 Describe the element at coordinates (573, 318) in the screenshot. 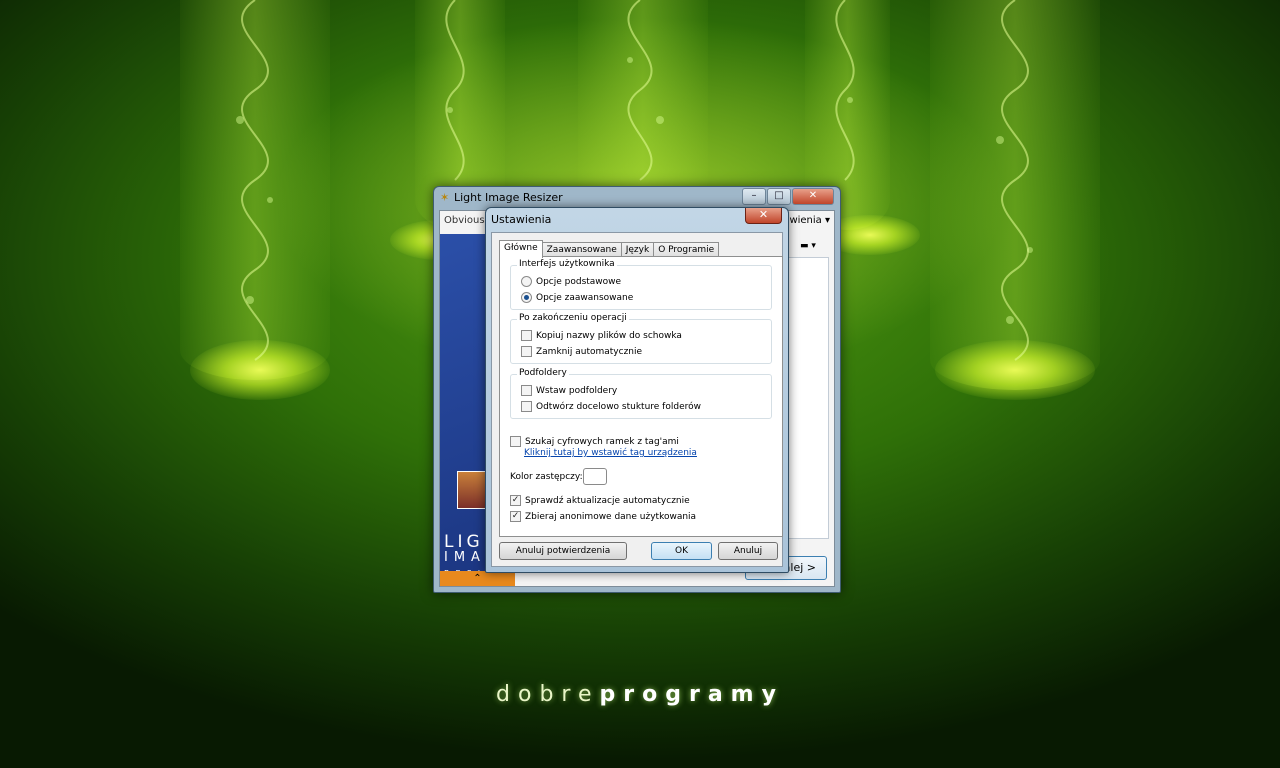

I see `group-label: Po zakończeniu operacji` at that location.